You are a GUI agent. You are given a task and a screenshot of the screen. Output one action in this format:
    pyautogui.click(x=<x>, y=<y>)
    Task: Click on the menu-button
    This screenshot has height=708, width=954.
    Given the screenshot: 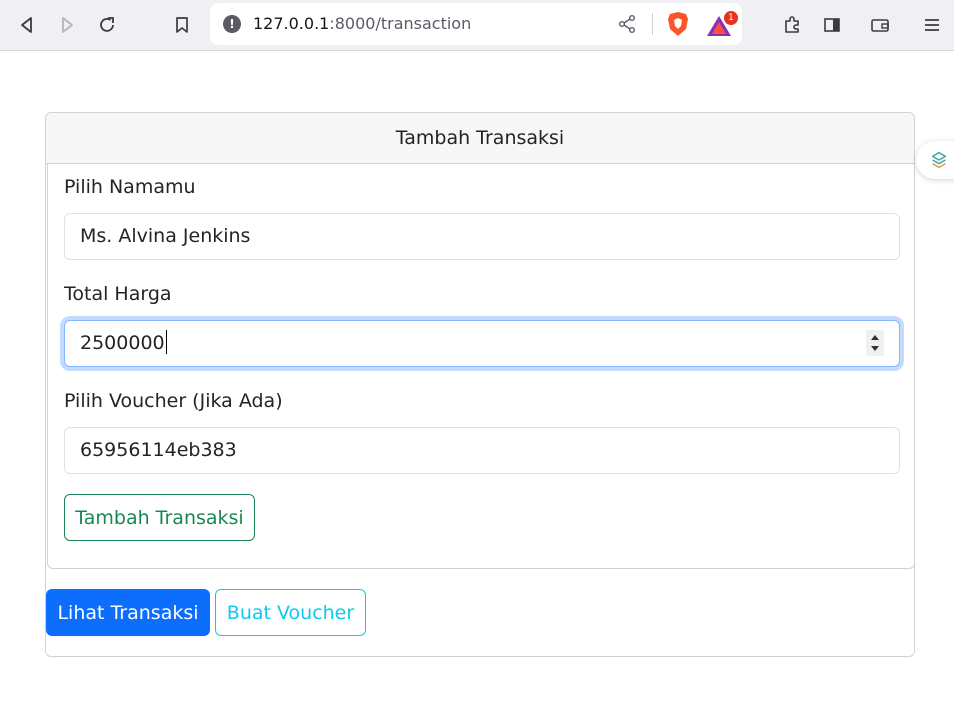 What is the action you would take?
    pyautogui.click(x=932, y=25)
    